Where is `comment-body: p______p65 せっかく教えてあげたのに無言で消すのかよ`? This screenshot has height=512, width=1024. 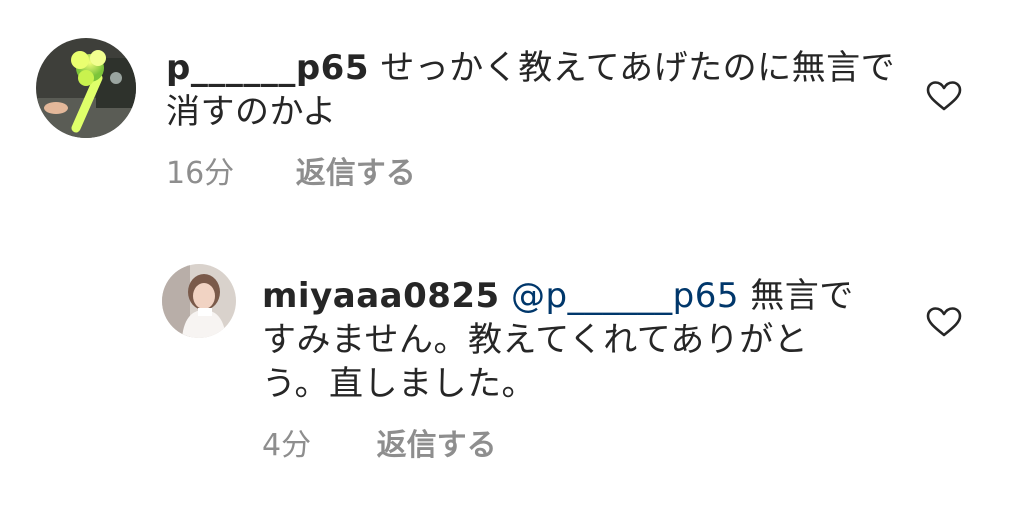 comment-body: p______p65 せっかく教えてあげたのに無言で消すのかよ is located at coordinates (536, 90).